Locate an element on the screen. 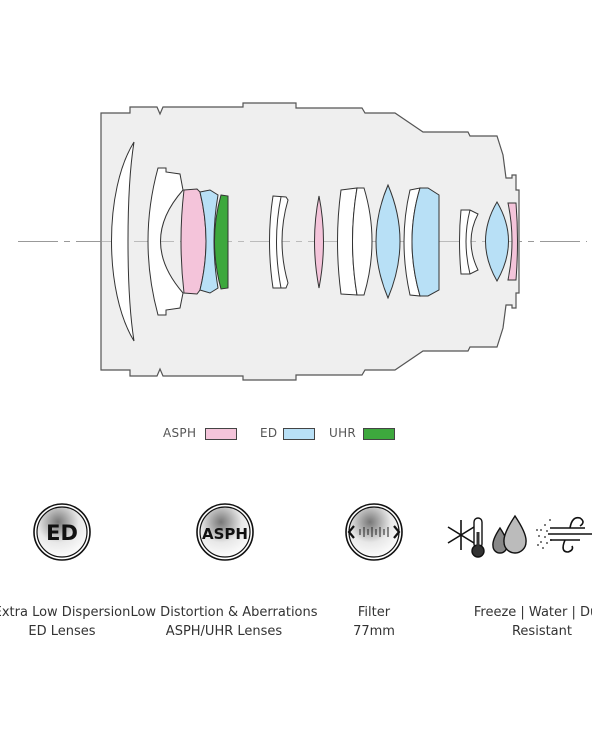 Image resolution: width=592 pixels, height=740 pixels. legend-swatch-asph is located at coordinates (221, 434).